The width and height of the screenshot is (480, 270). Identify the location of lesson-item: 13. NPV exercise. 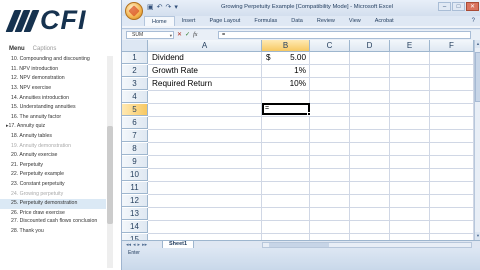
(53, 89).